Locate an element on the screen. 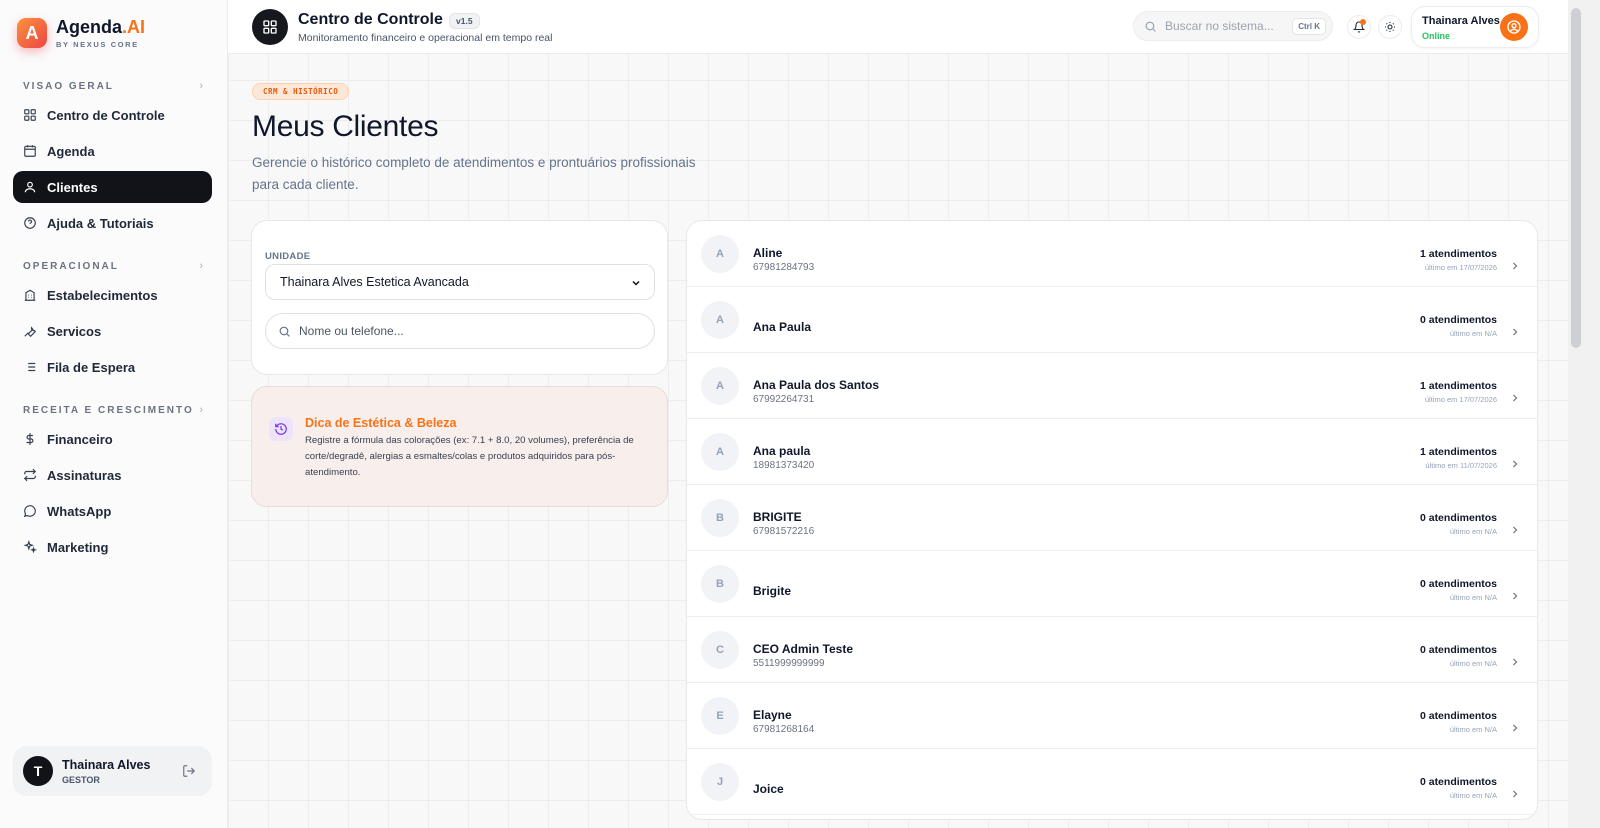 This screenshot has width=1600, height=828. sidebar-item-servicos: Servicos is located at coordinates (112, 331).